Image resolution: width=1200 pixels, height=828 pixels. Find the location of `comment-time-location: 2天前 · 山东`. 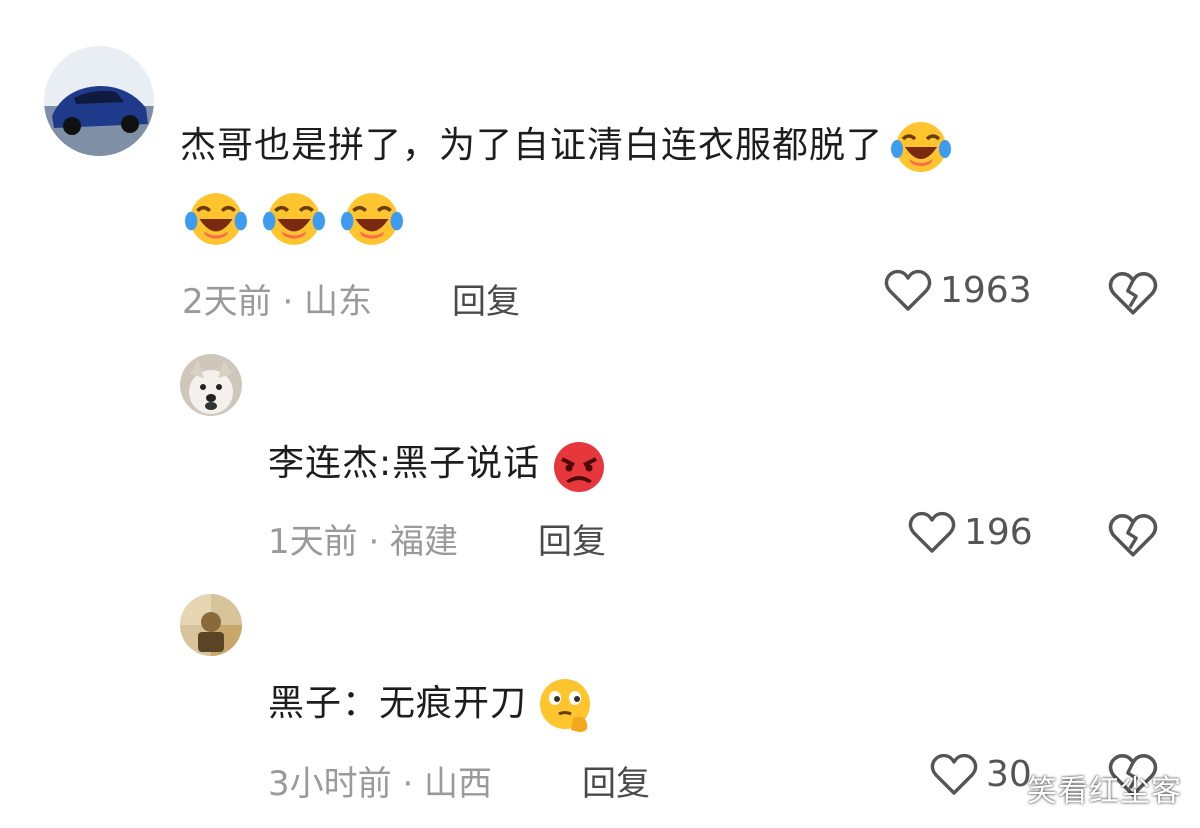

comment-time-location: 2天前 · 山东 is located at coordinates (277, 302).